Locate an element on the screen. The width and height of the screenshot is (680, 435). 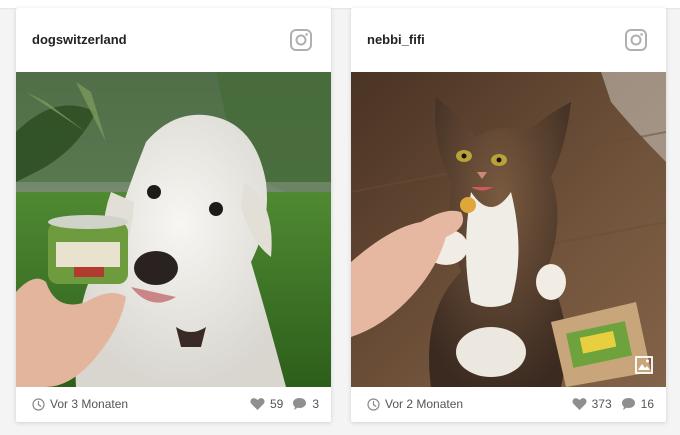
like-count: 59 is located at coordinates (276, 404).